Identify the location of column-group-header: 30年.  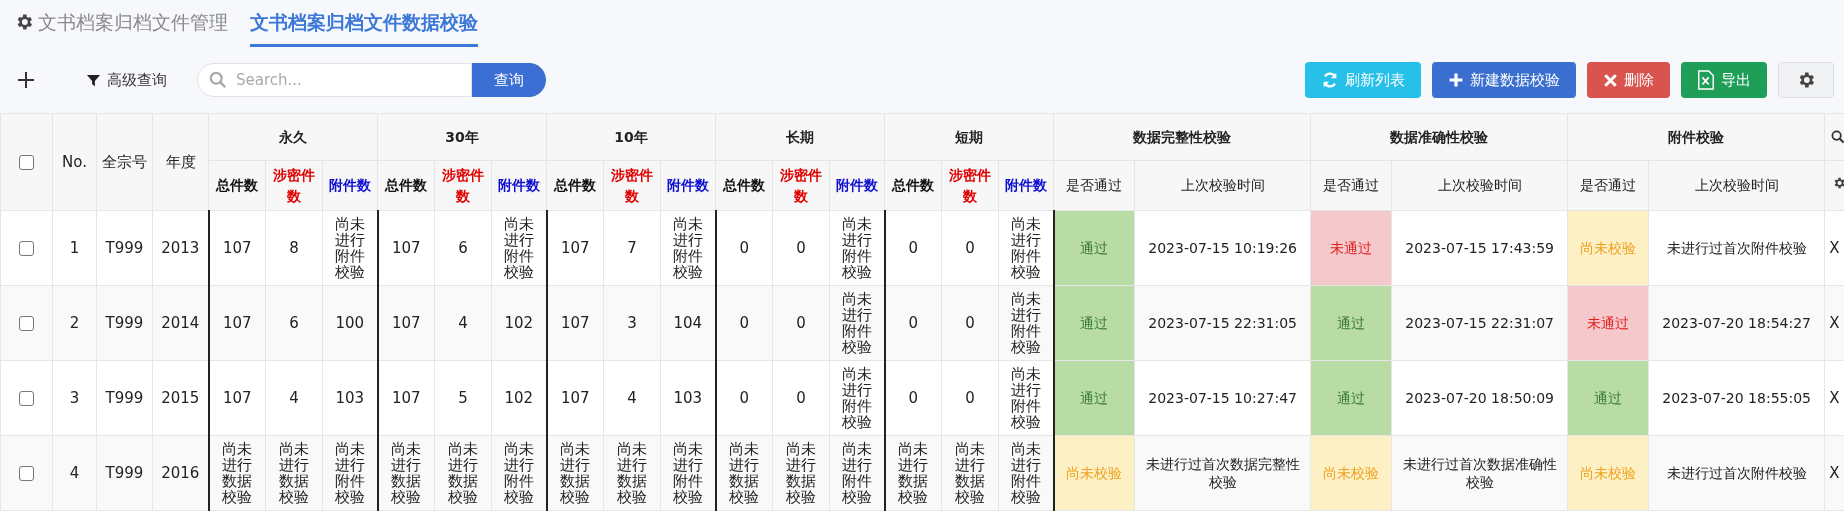
(462, 137).